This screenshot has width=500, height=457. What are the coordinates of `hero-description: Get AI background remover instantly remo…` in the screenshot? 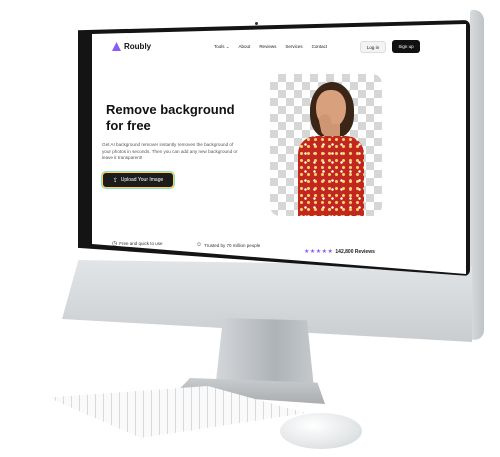 It's located at (170, 151).